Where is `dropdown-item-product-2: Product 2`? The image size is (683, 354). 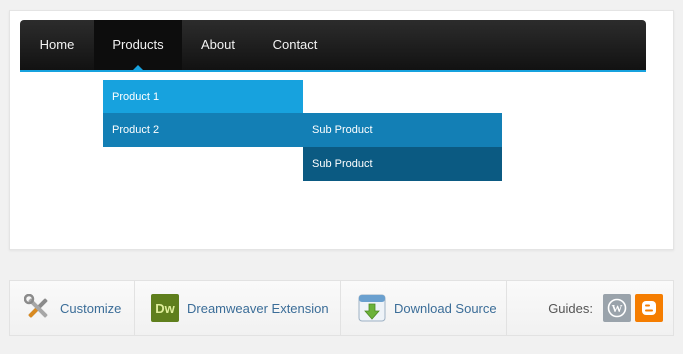 dropdown-item-product-2: Product 2 is located at coordinates (203, 130).